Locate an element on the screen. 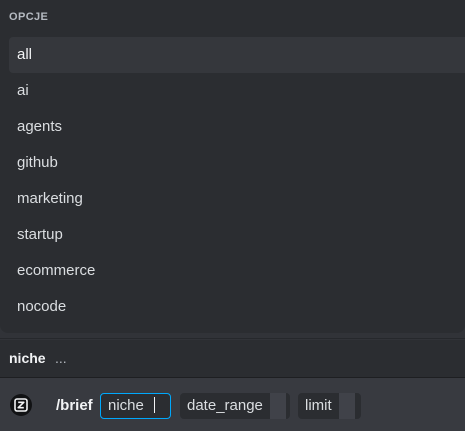 Image resolution: width=465 pixels, height=431 pixels. param-date-range-label: date_range is located at coordinates (225, 405).